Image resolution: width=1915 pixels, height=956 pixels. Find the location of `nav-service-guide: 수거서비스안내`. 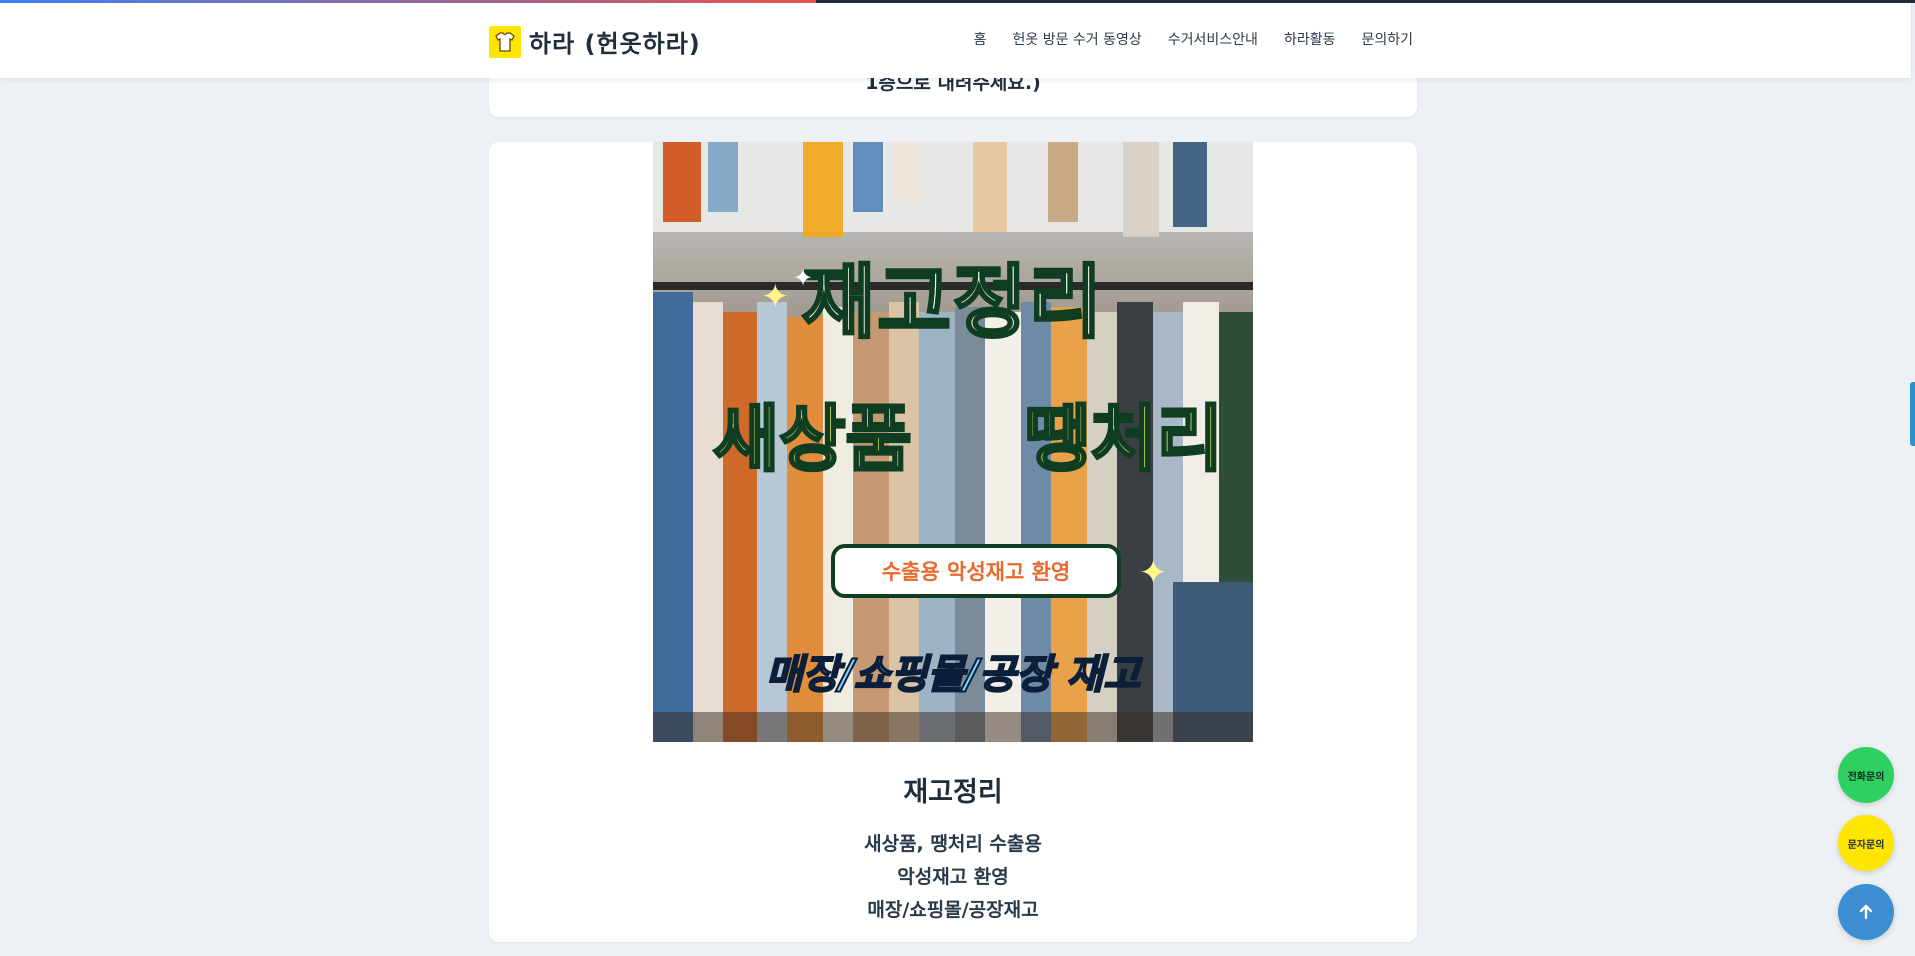

nav-service-guide: 수거서비스안내 is located at coordinates (1213, 39).